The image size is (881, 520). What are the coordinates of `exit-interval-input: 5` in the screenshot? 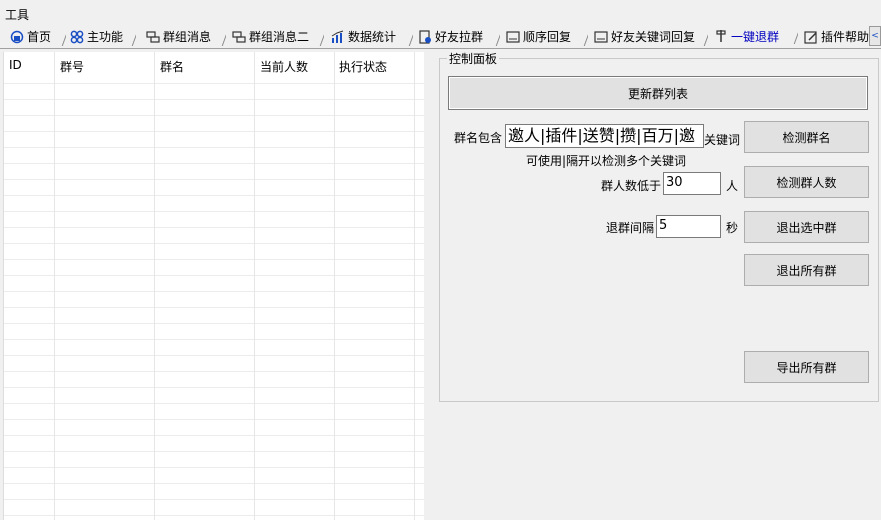 It's located at (688, 226).